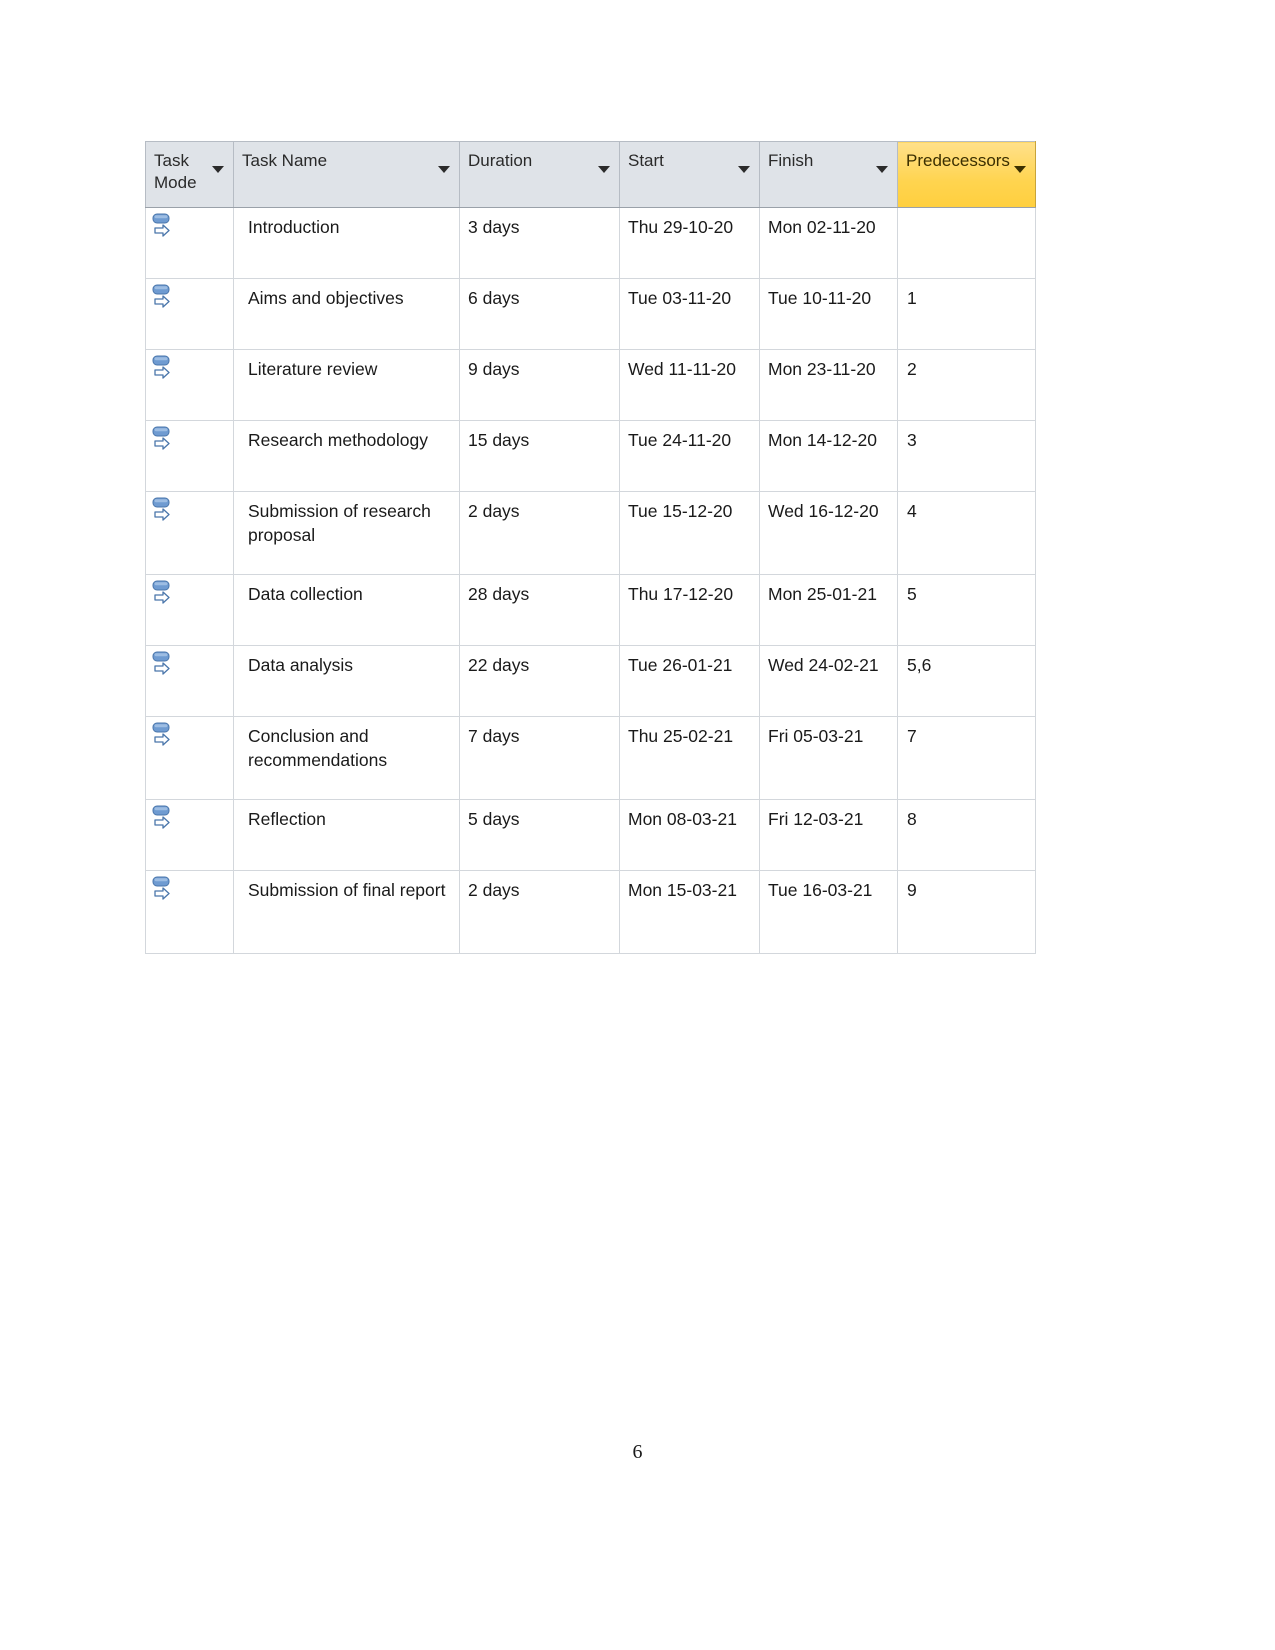 This screenshot has width=1275, height=1650. Describe the element at coordinates (346, 314) in the screenshot. I see `cell-task-name: Aims and objectives` at that location.